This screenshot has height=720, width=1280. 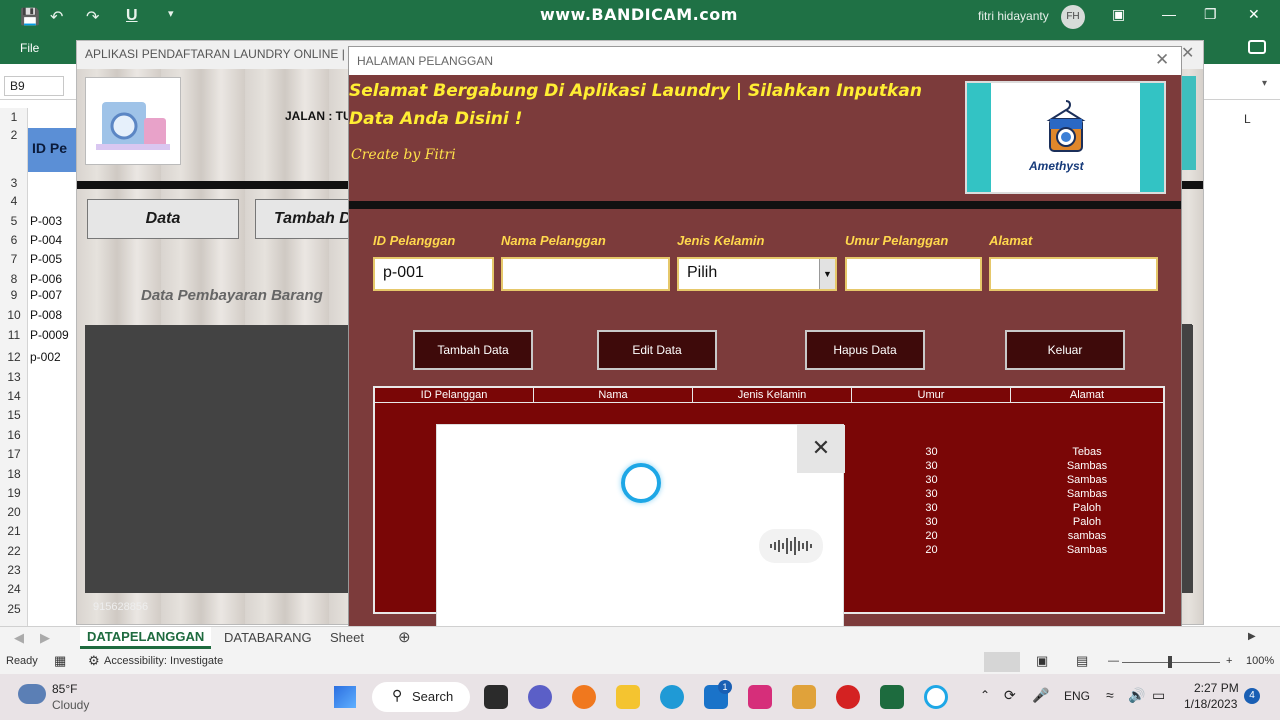 What do you see at coordinates (804, 697) in the screenshot?
I see `xampp-icon` at bounding box center [804, 697].